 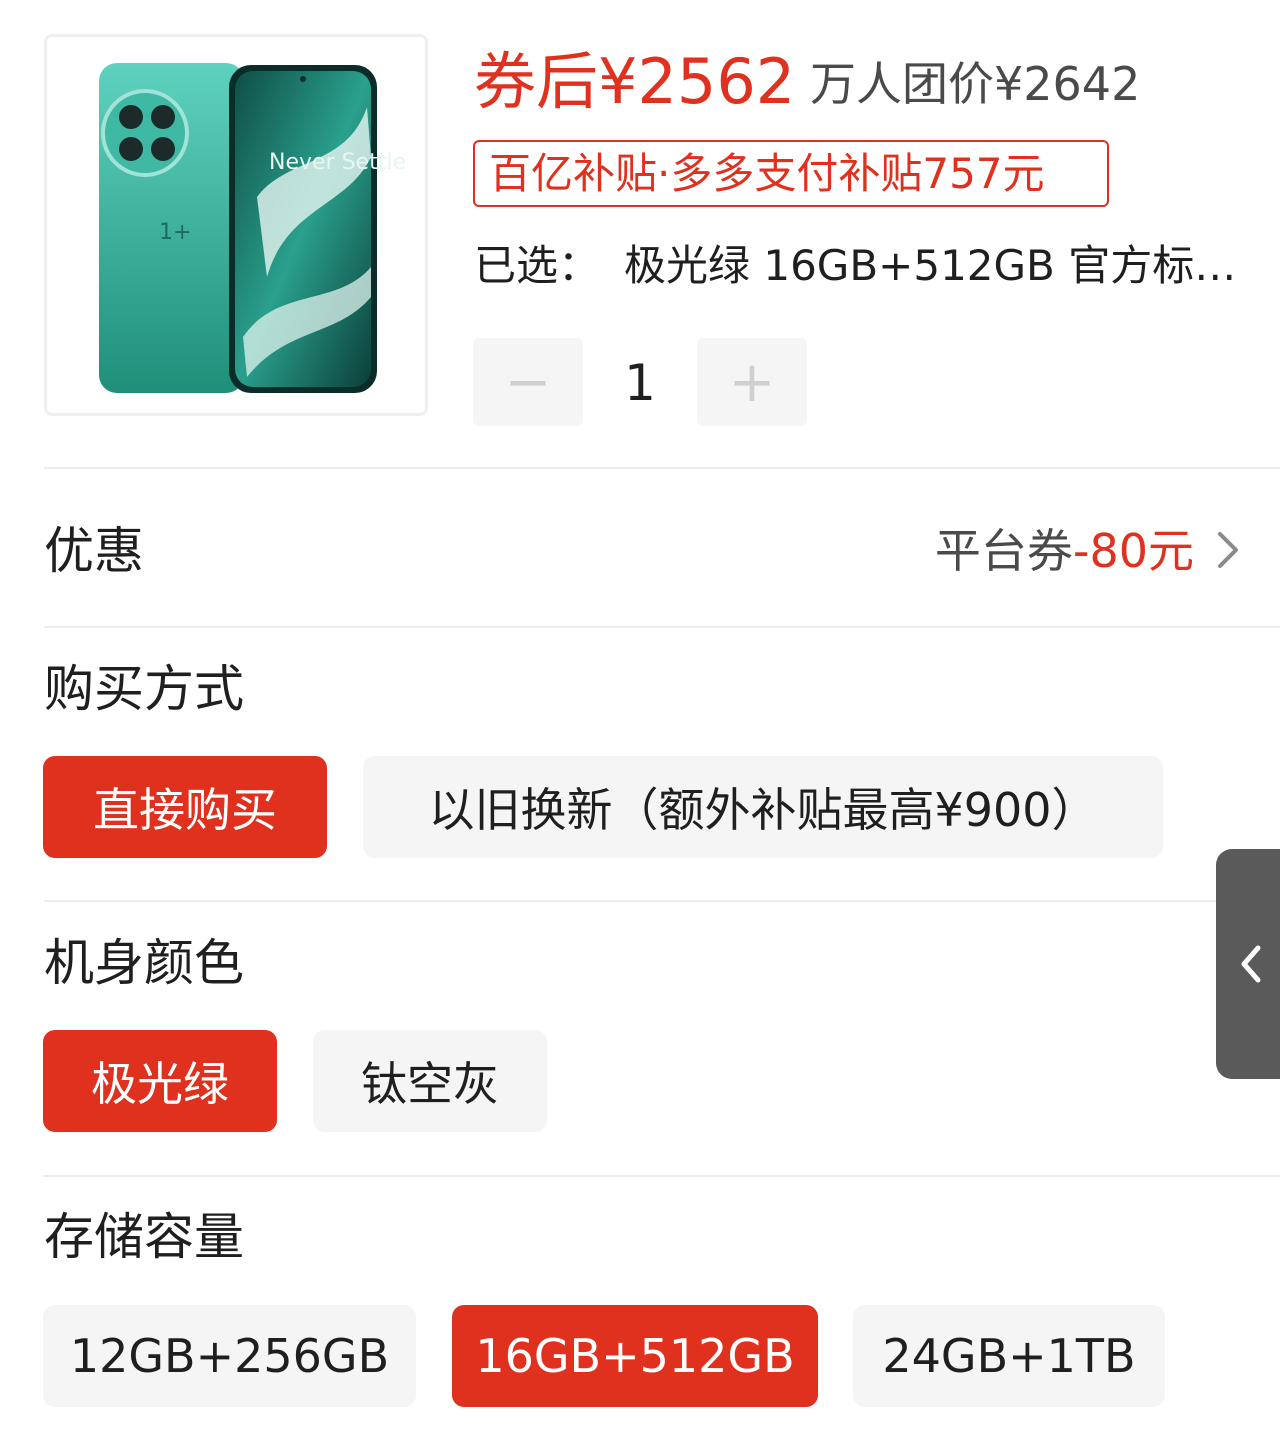 I want to click on product-image-card: 1+ Never Settle, so click(x=236, y=225).